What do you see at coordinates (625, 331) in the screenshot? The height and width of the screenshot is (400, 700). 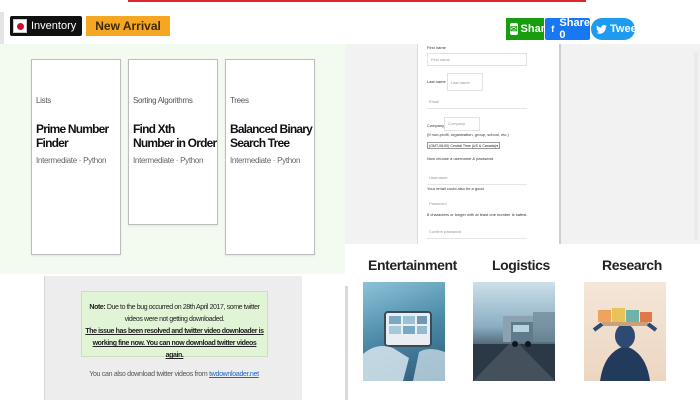 I see `research-image` at bounding box center [625, 331].